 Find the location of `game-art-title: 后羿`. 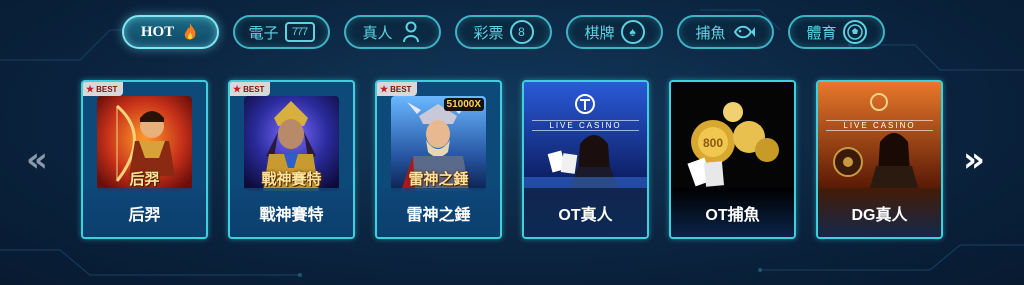

game-art-title: 后羿 is located at coordinates (144, 179).